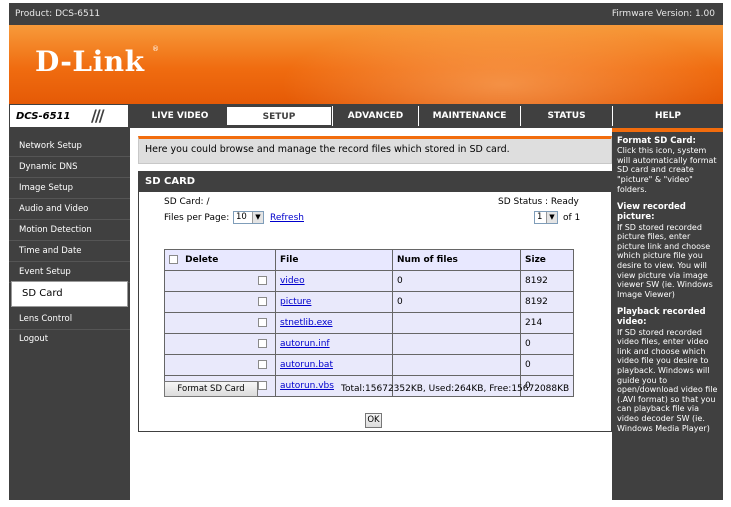  What do you see at coordinates (334, 365) in the screenshot?
I see `file-cell: autorun.bat` at bounding box center [334, 365].